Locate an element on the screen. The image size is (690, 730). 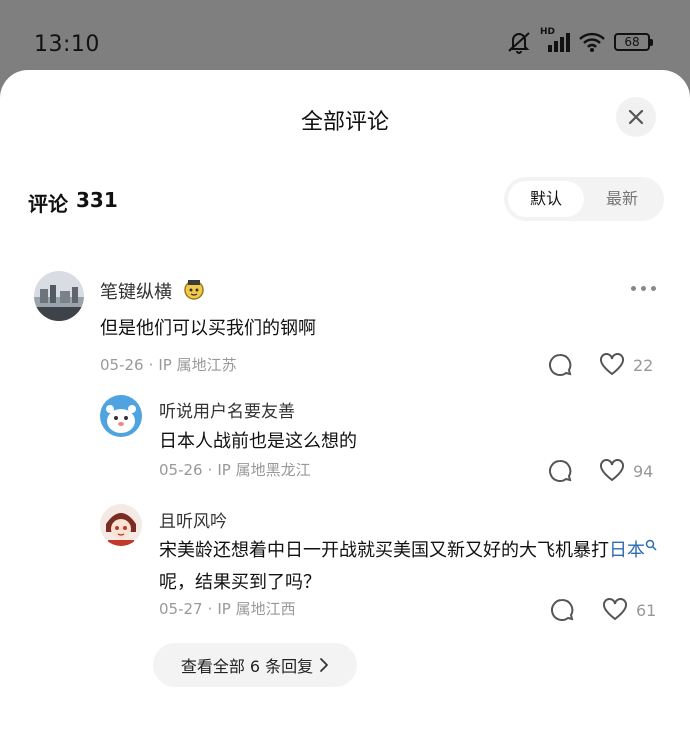
more-options-button is located at coordinates (643, 288).